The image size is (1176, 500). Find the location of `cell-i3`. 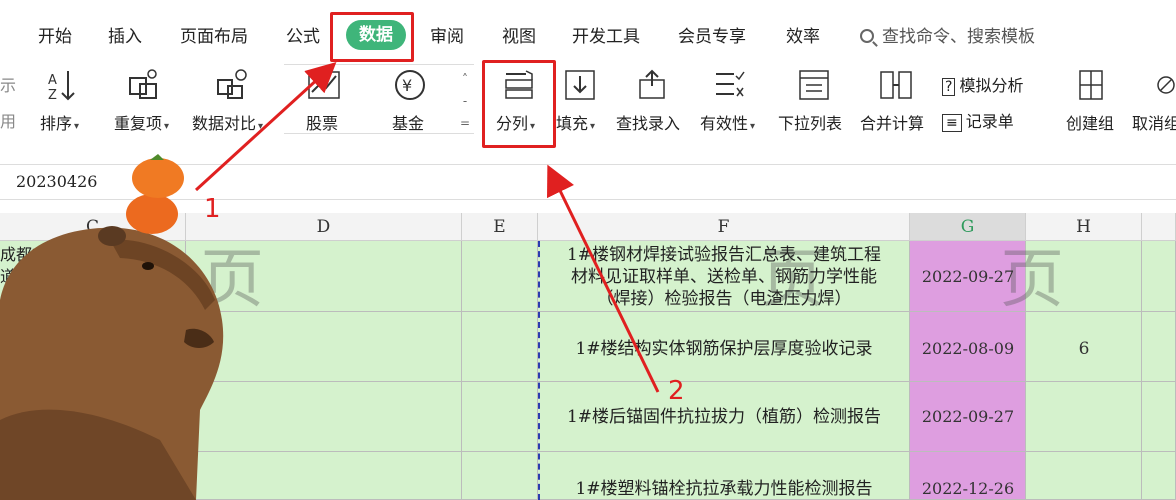

cell-i3 is located at coordinates (1159, 417).